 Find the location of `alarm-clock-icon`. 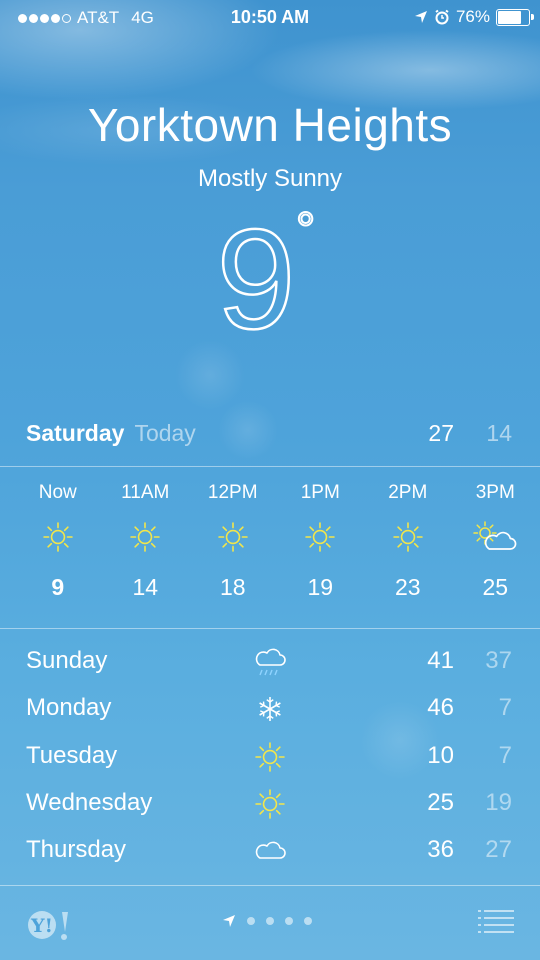

alarm-clock-icon is located at coordinates (442, 17).